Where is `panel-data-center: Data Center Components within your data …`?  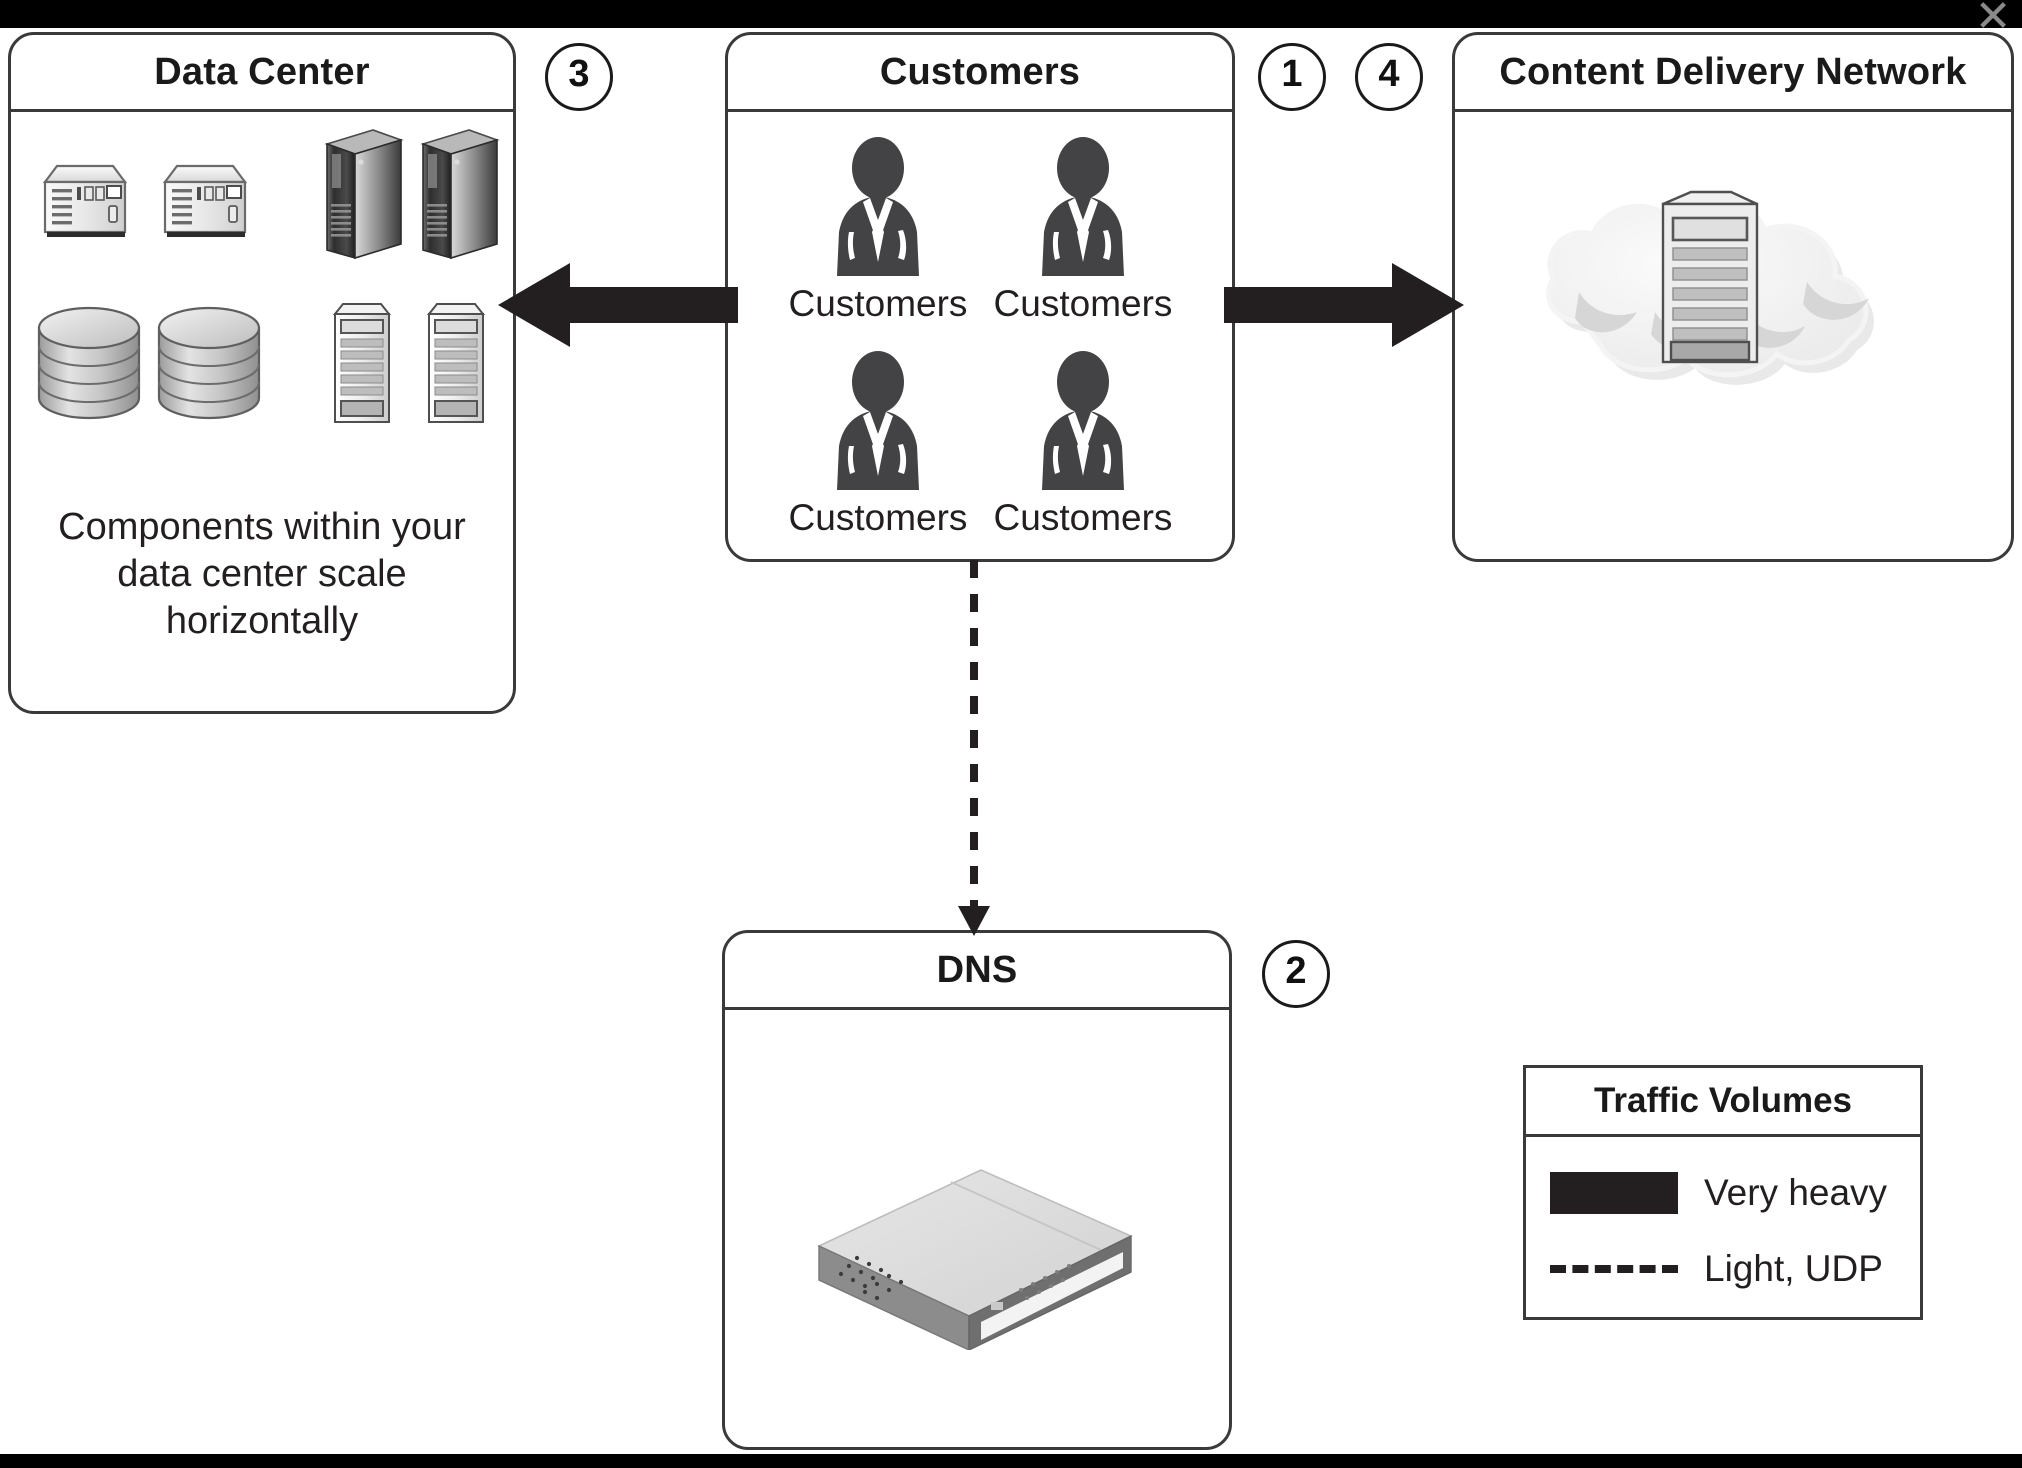 panel-data-center: Data Center Components within your data … is located at coordinates (262, 373).